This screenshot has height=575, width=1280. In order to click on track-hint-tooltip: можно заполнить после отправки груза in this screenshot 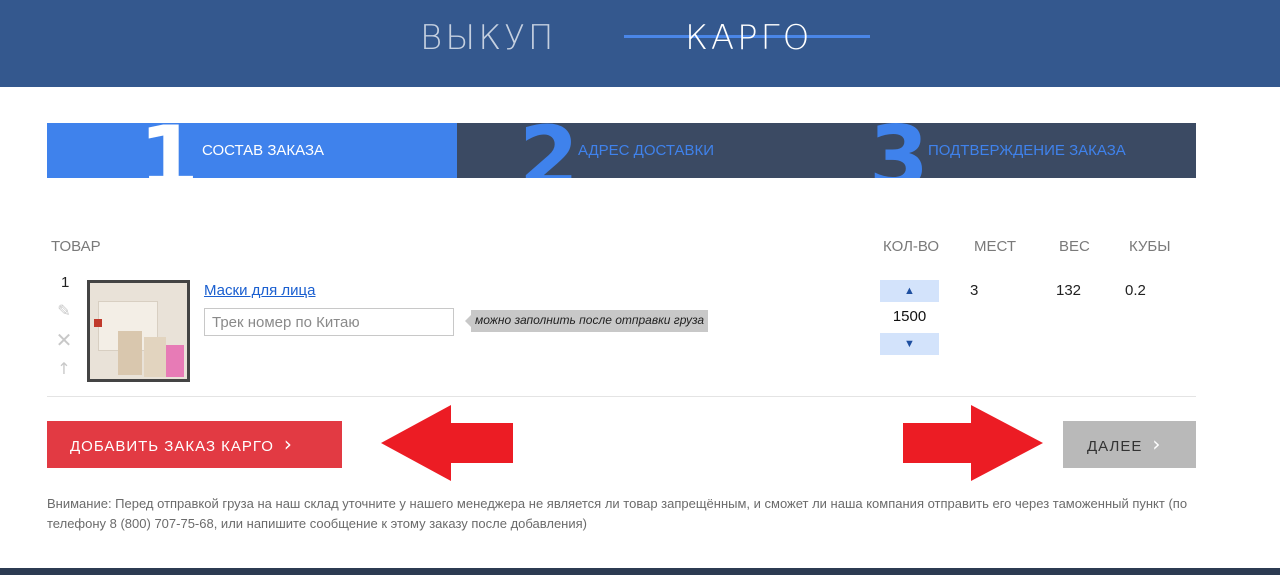, I will do `click(586, 321)`.